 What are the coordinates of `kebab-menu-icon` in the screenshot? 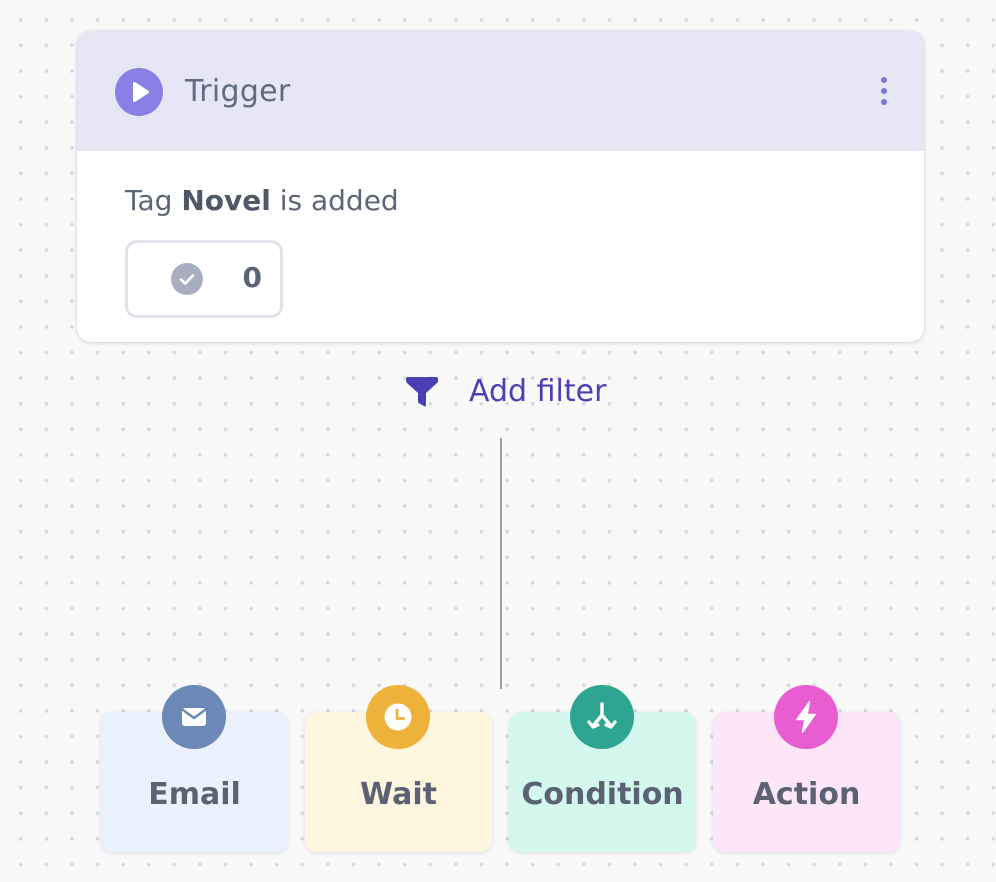 It's located at (884, 92).